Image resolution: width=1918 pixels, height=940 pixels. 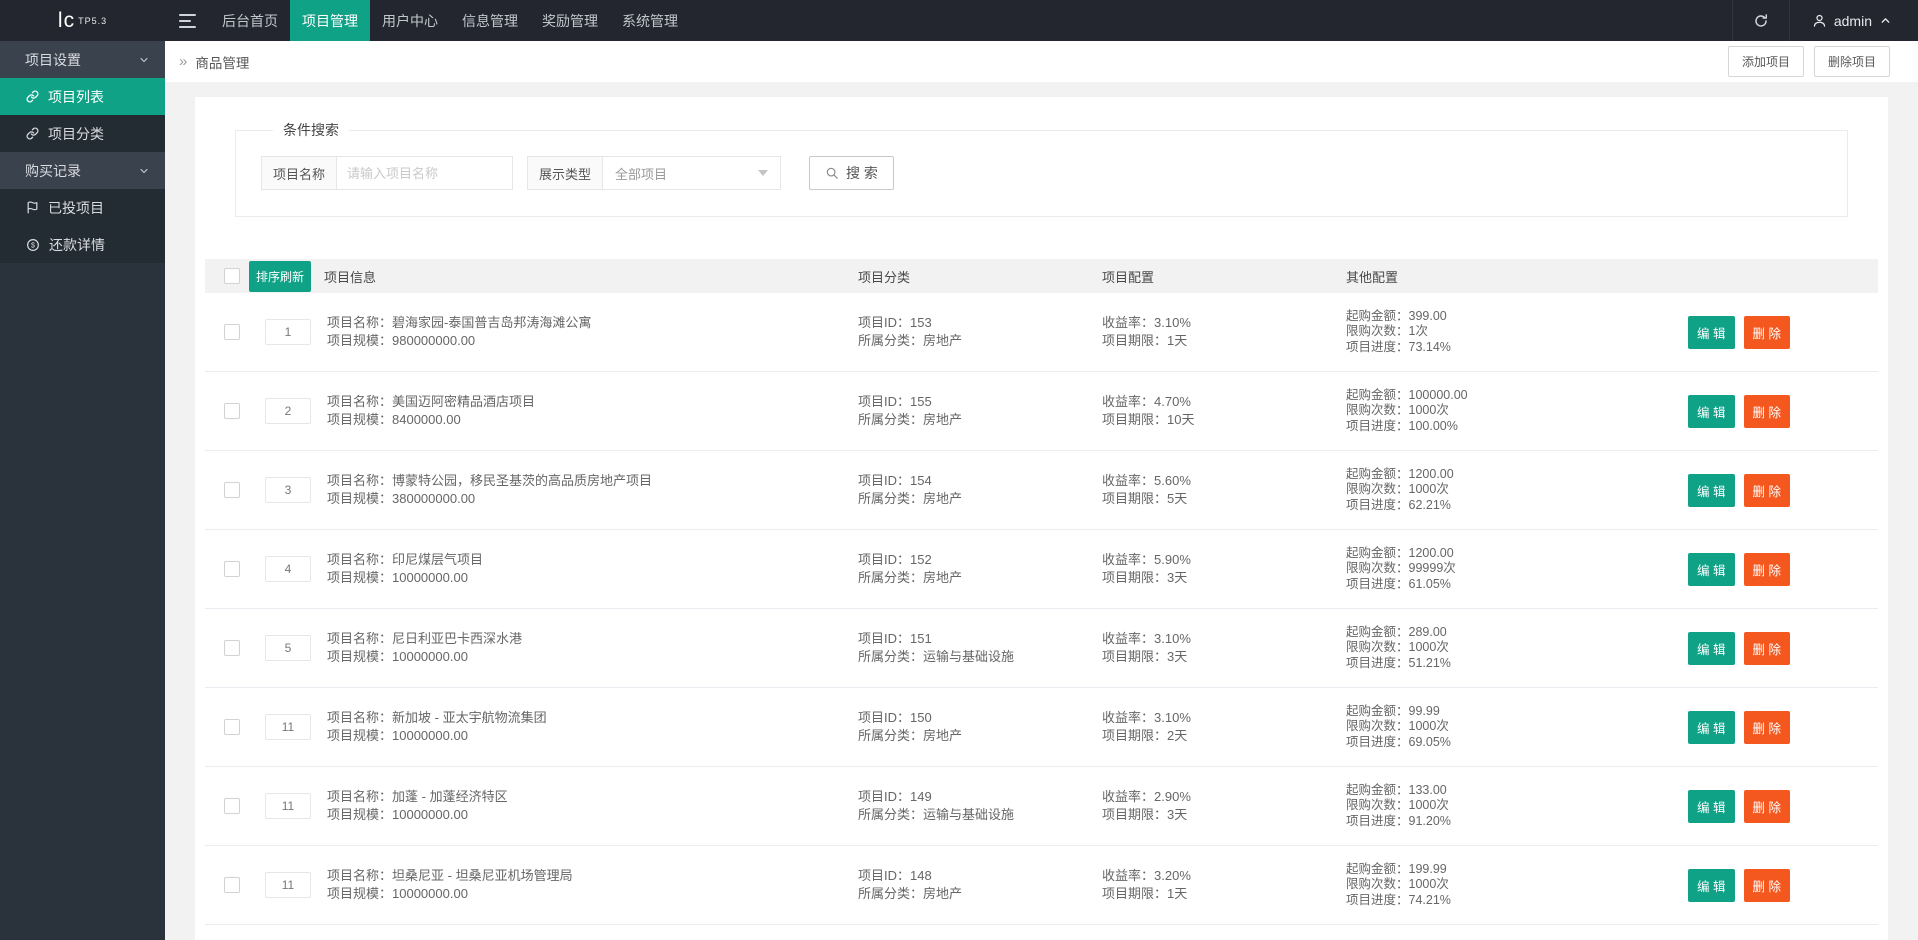 What do you see at coordinates (692, 173) in the screenshot?
I see `display-type-select: 全部项目` at bounding box center [692, 173].